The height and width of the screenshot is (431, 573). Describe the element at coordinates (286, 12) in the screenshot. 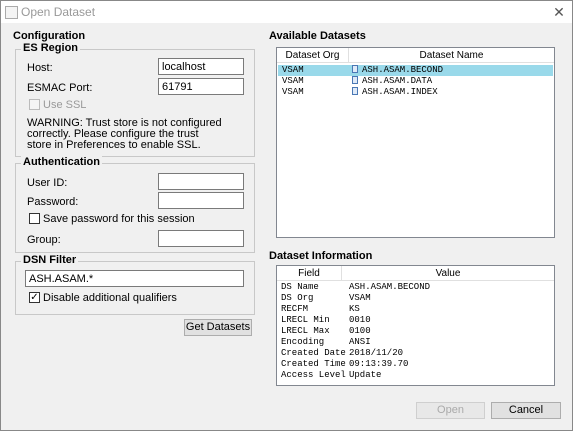

I see `title-bar: Open Dataset ✕` at that location.